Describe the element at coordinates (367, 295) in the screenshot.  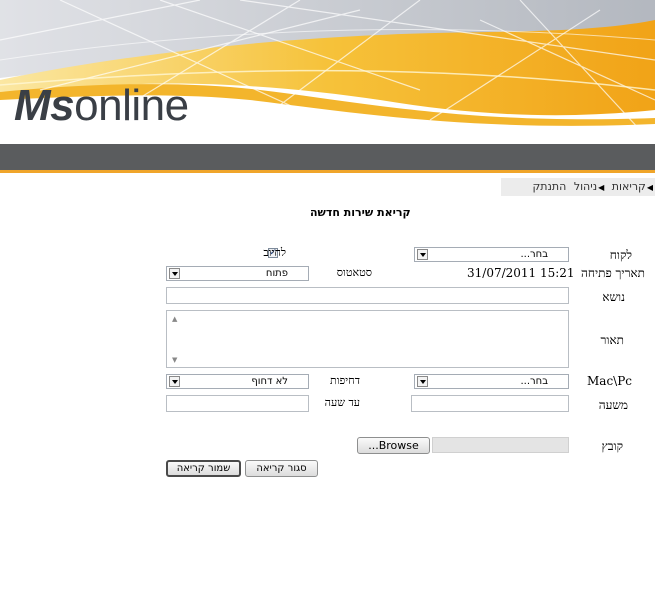
I see `subject-input` at that location.